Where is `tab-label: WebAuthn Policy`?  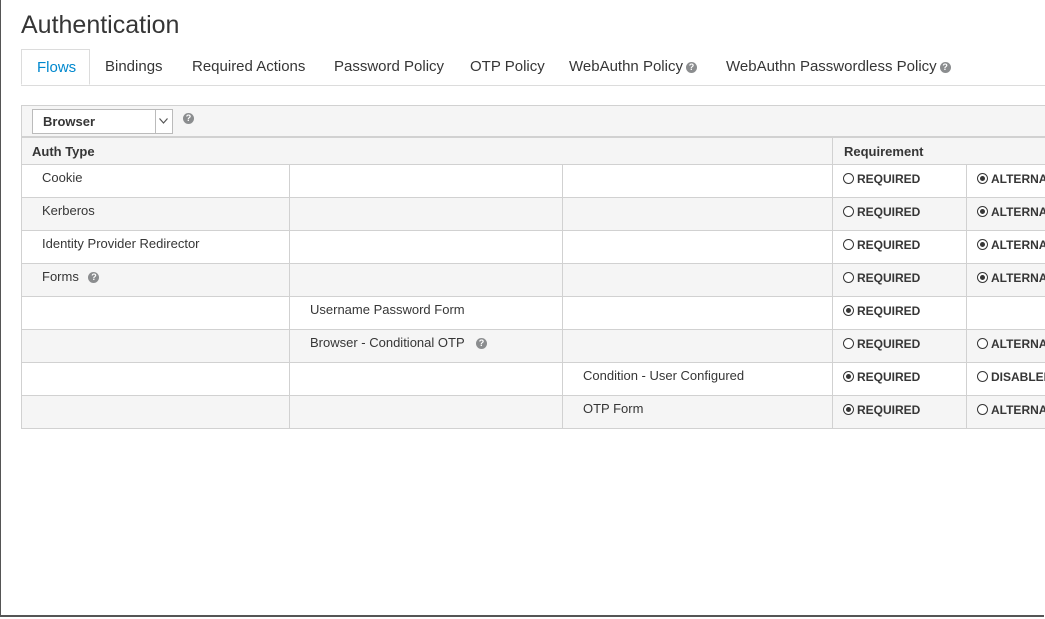
tab-label: WebAuthn Policy is located at coordinates (626, 66).